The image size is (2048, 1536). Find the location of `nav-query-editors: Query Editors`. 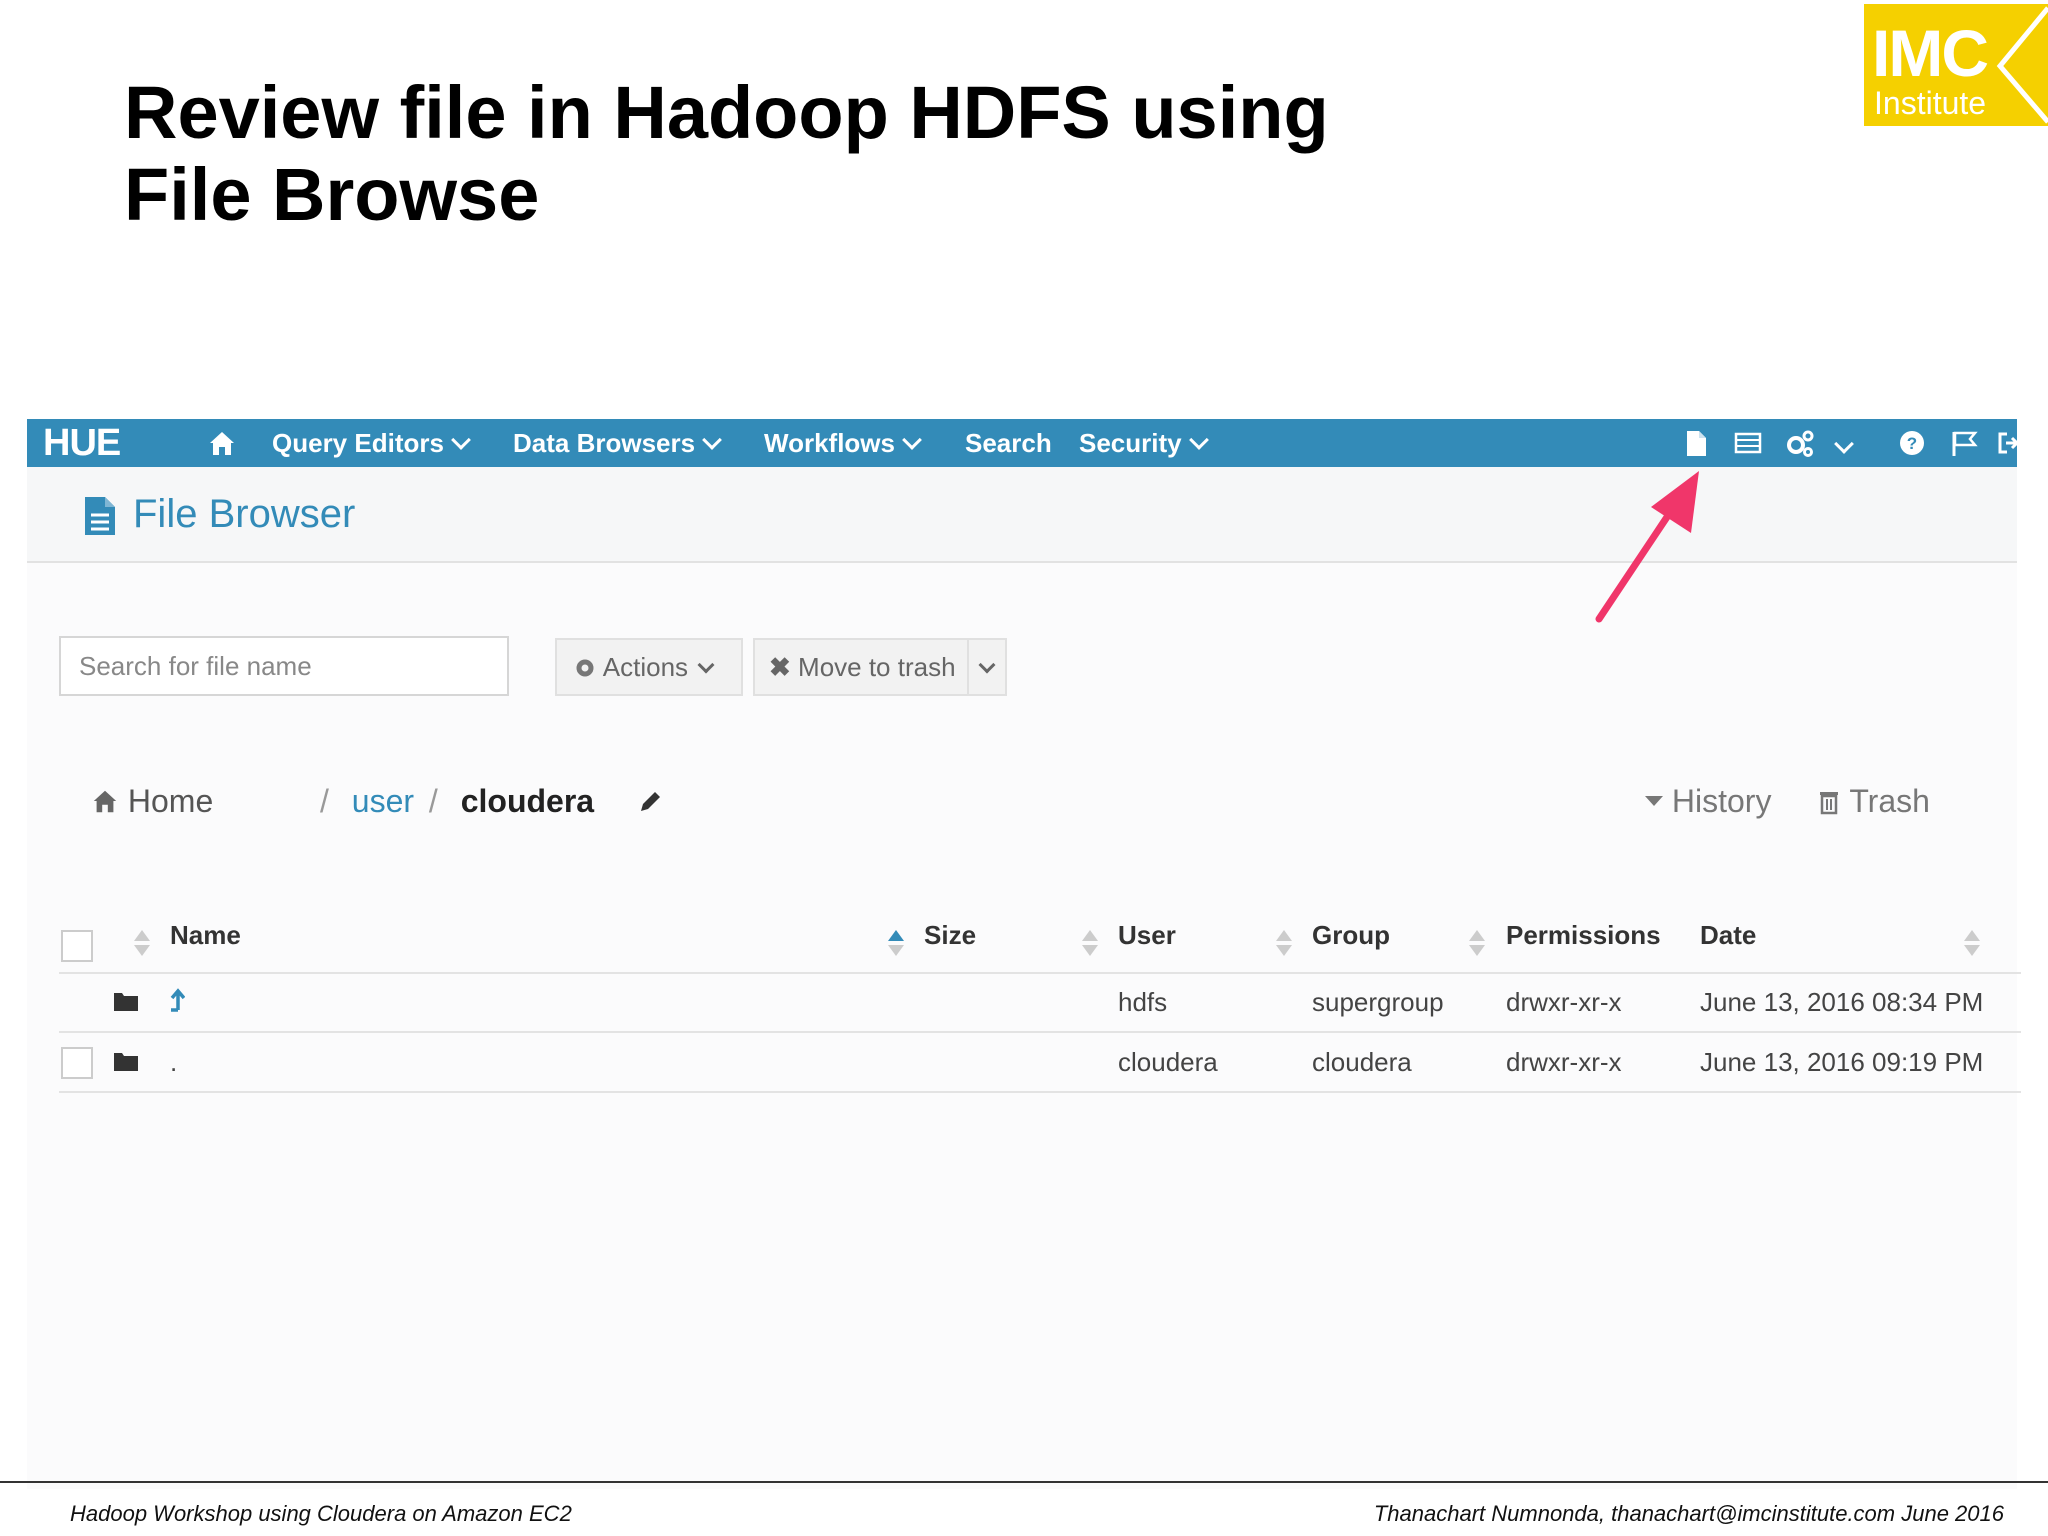

nav-query-editors: Query Editors is located at coordinates (371, 443).